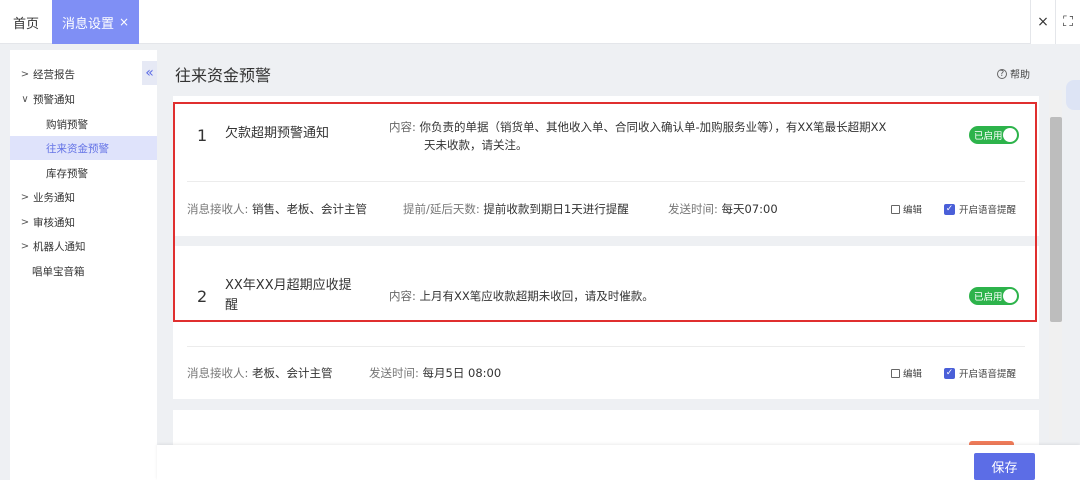 This screenshot has height=480, width=1080. I want to click on edit-button: 编辑, so click(906, 373).